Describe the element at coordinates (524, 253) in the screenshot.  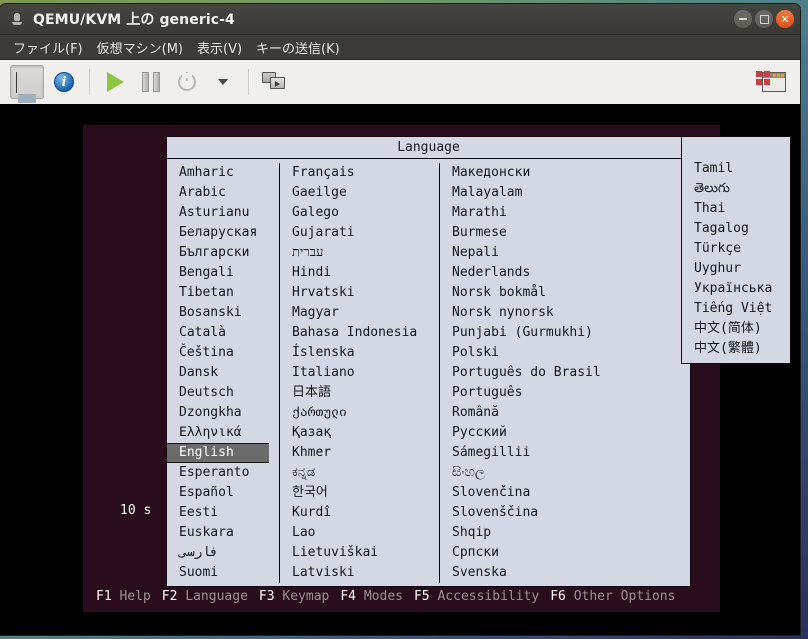
I see `language-item: Nepali` at that location.